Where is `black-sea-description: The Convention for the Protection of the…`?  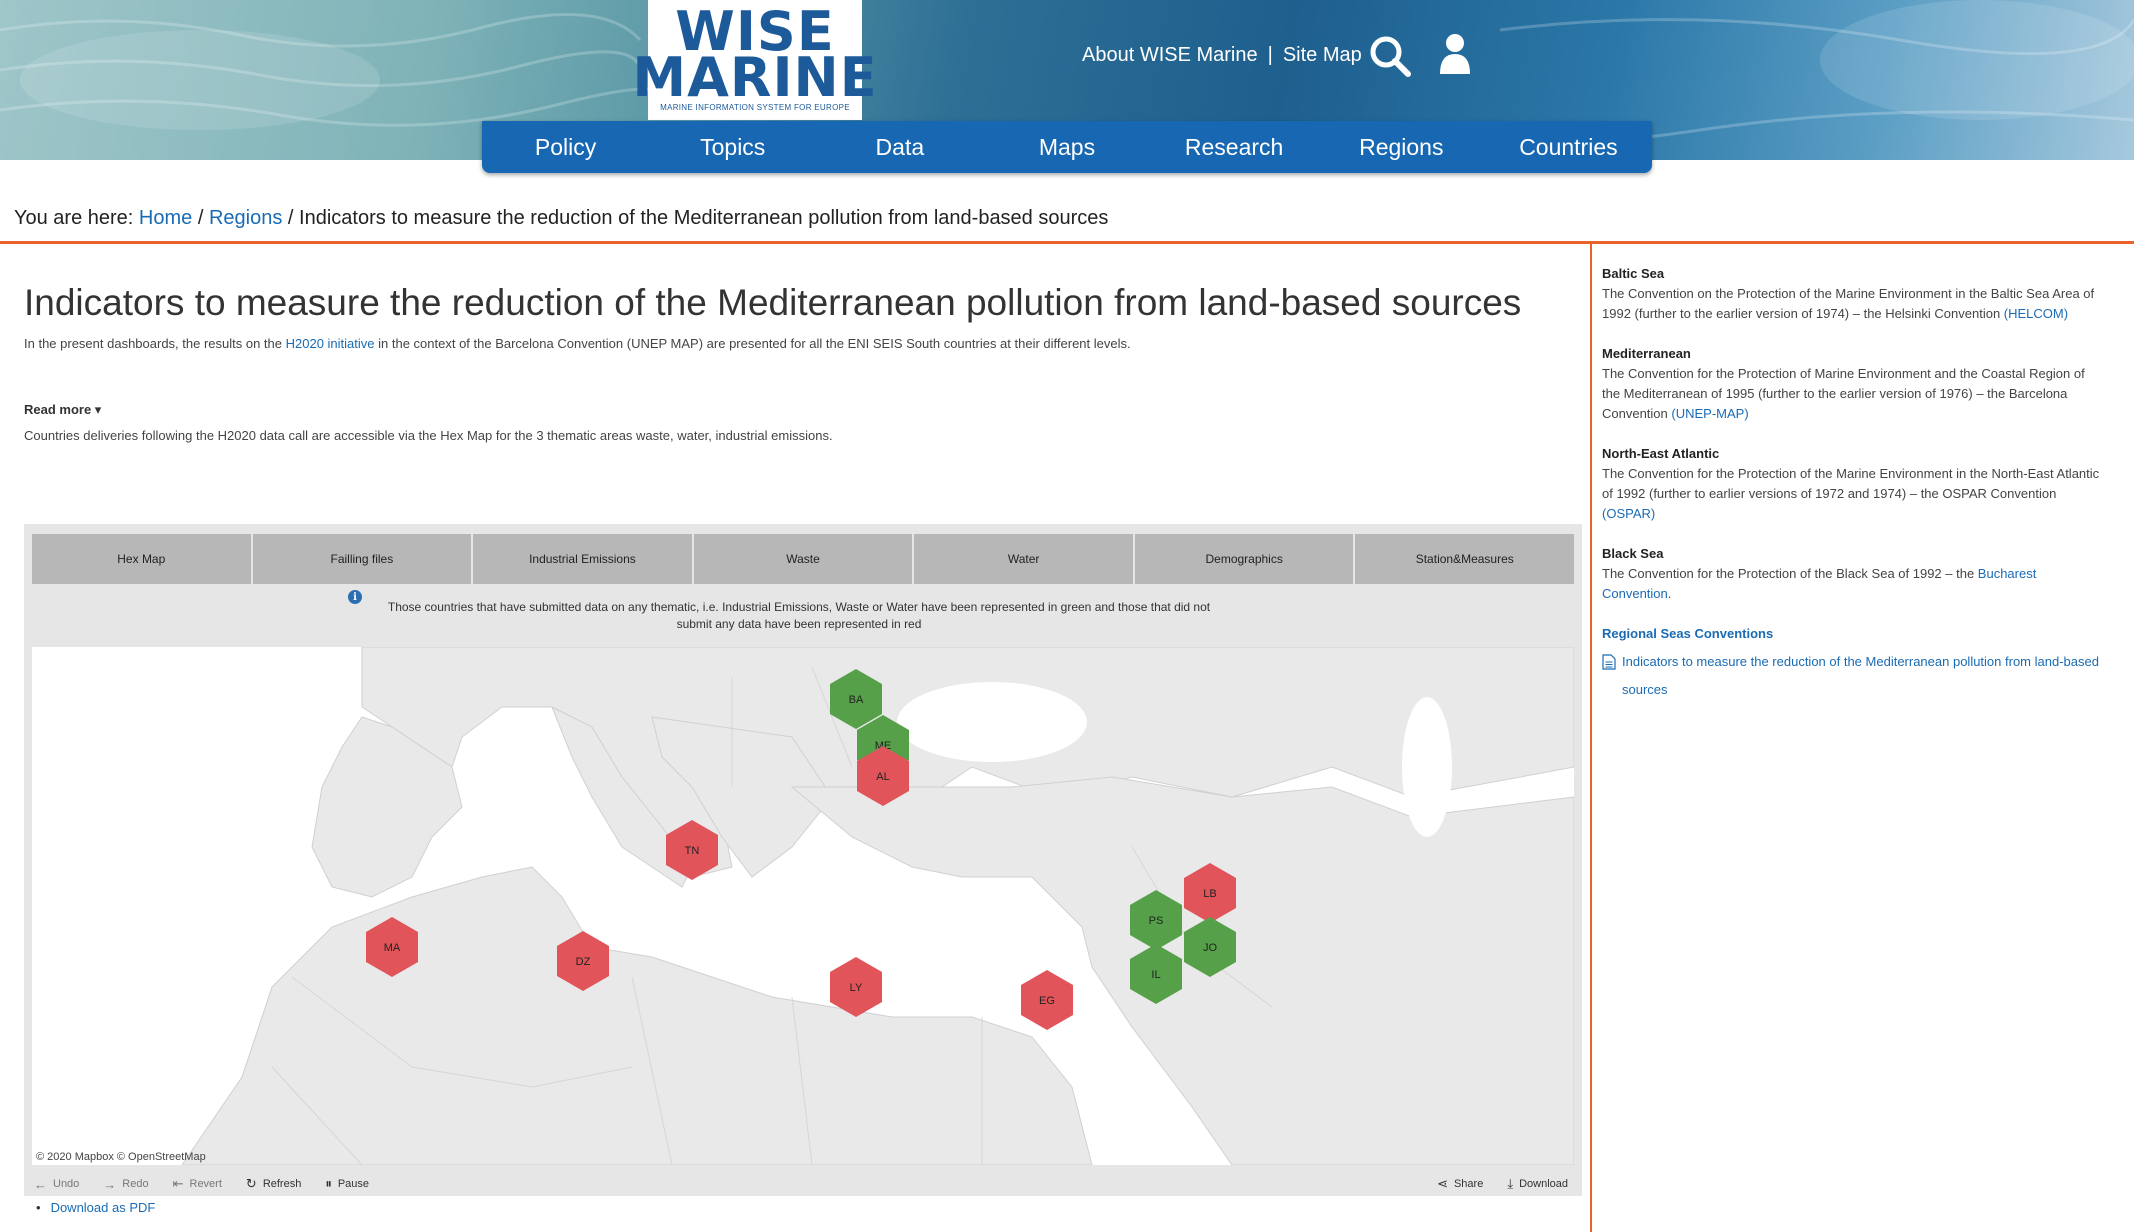 black-sea-description: The Convention for the Protection of the… is located at coordinates (1790, 573).